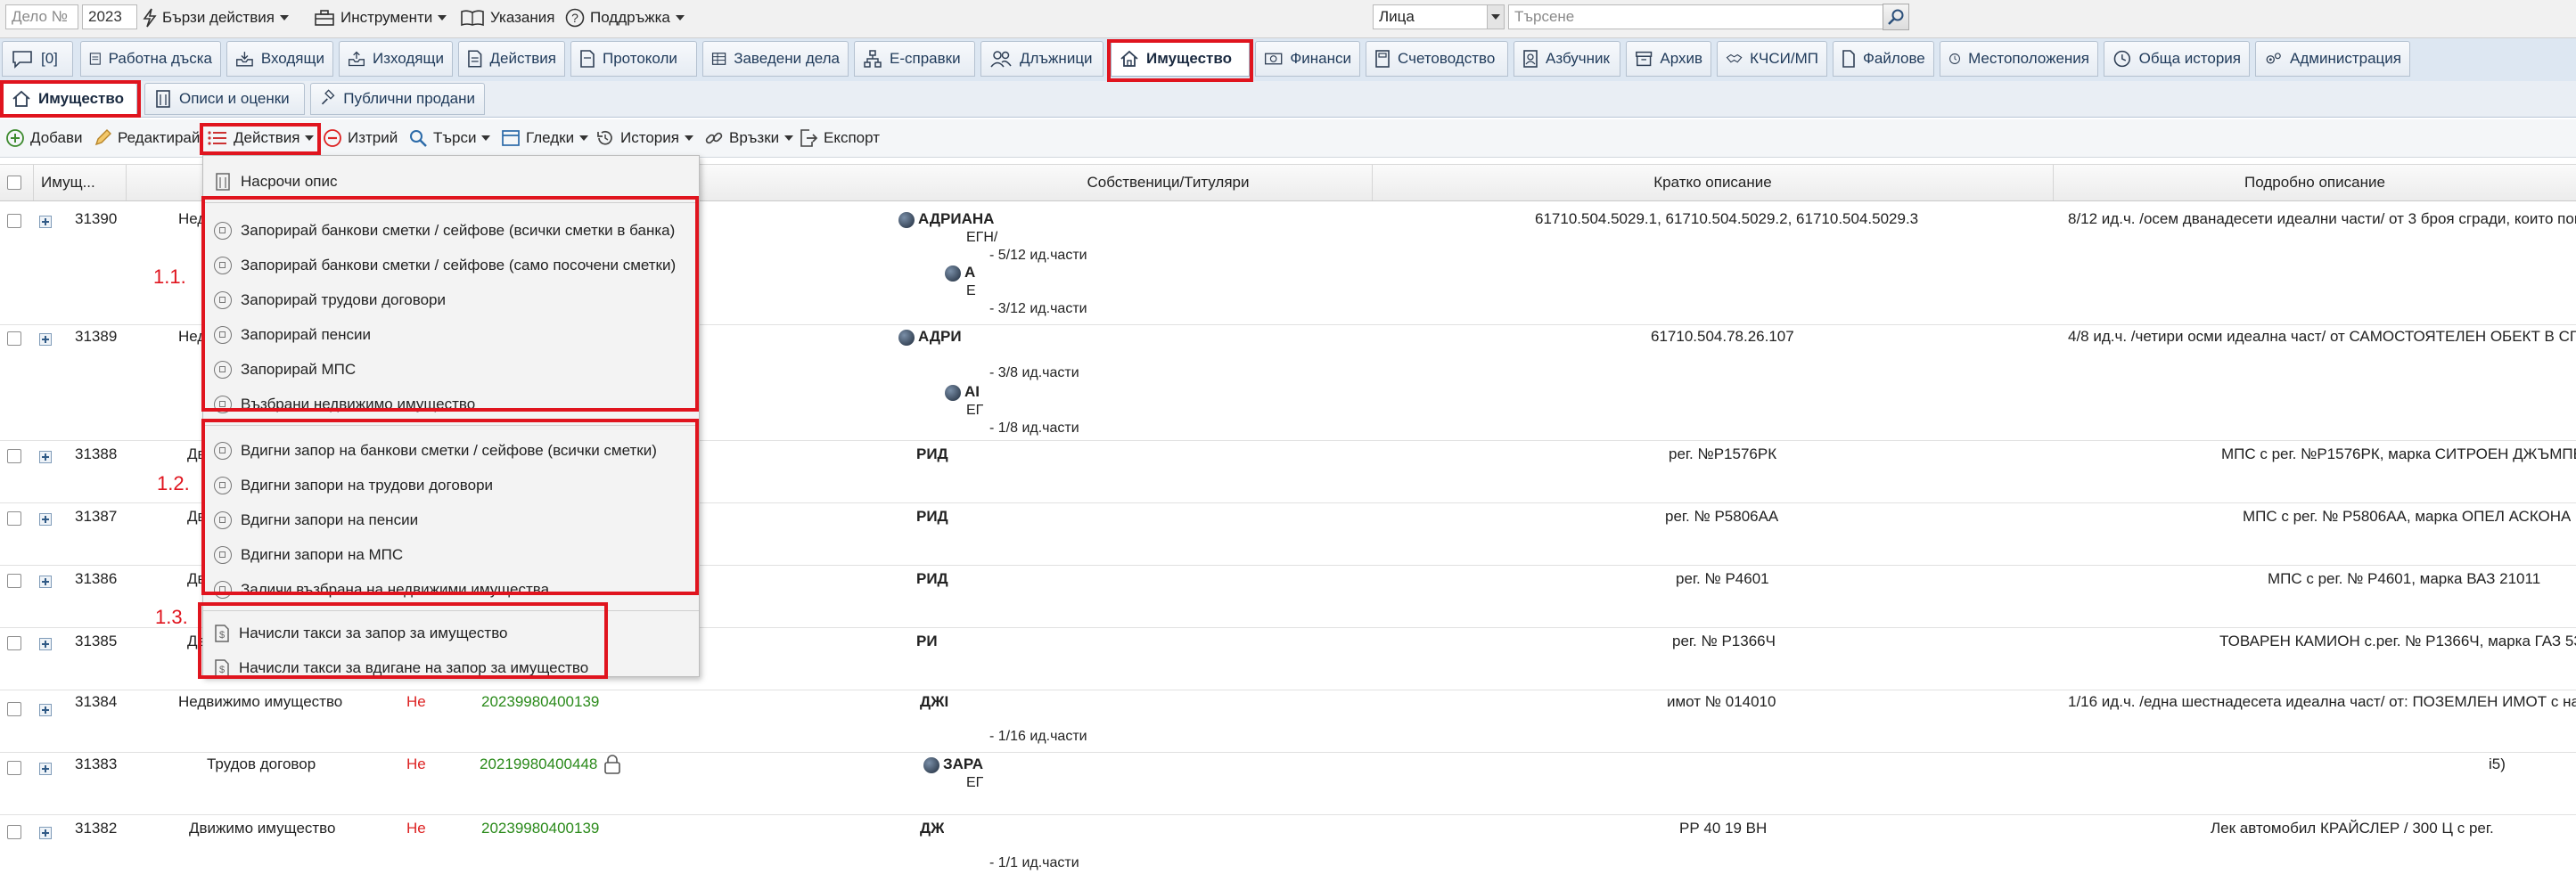  I want to click on quick-actions-button: Бързи действия, so click(216, 17).